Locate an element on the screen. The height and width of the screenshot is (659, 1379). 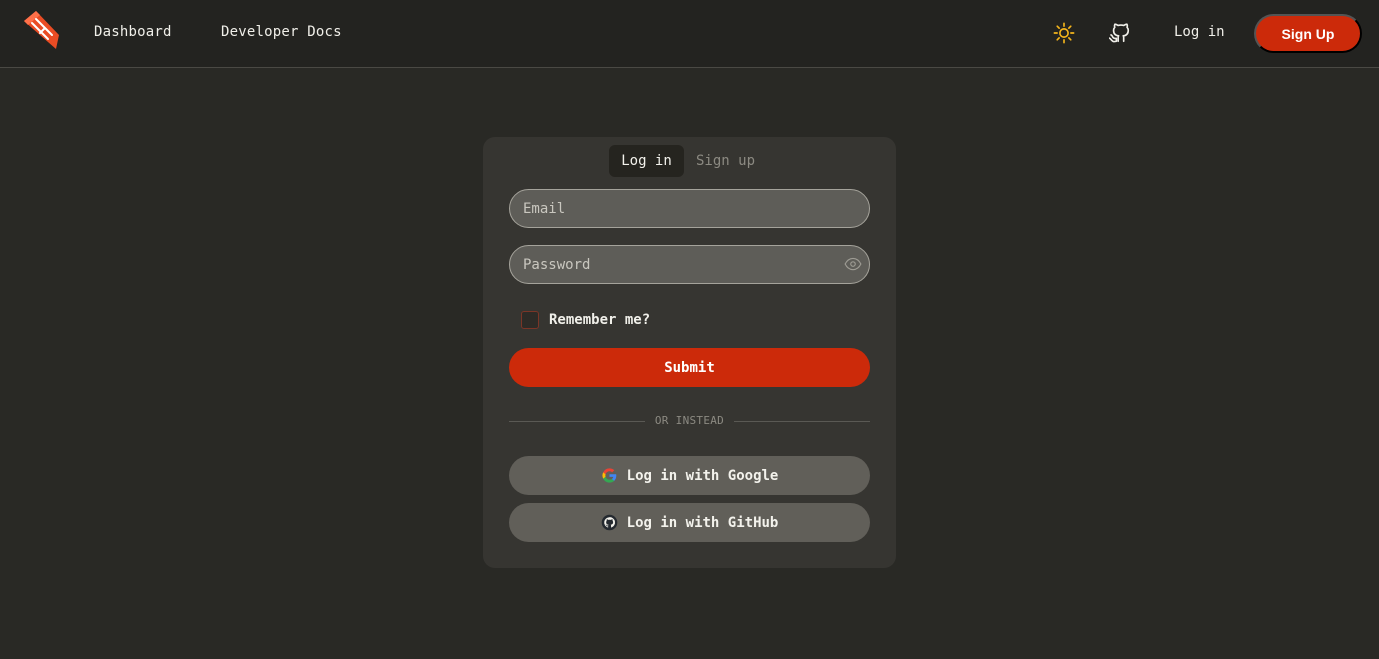
divider-line-right is located at coordinates (802, 421).